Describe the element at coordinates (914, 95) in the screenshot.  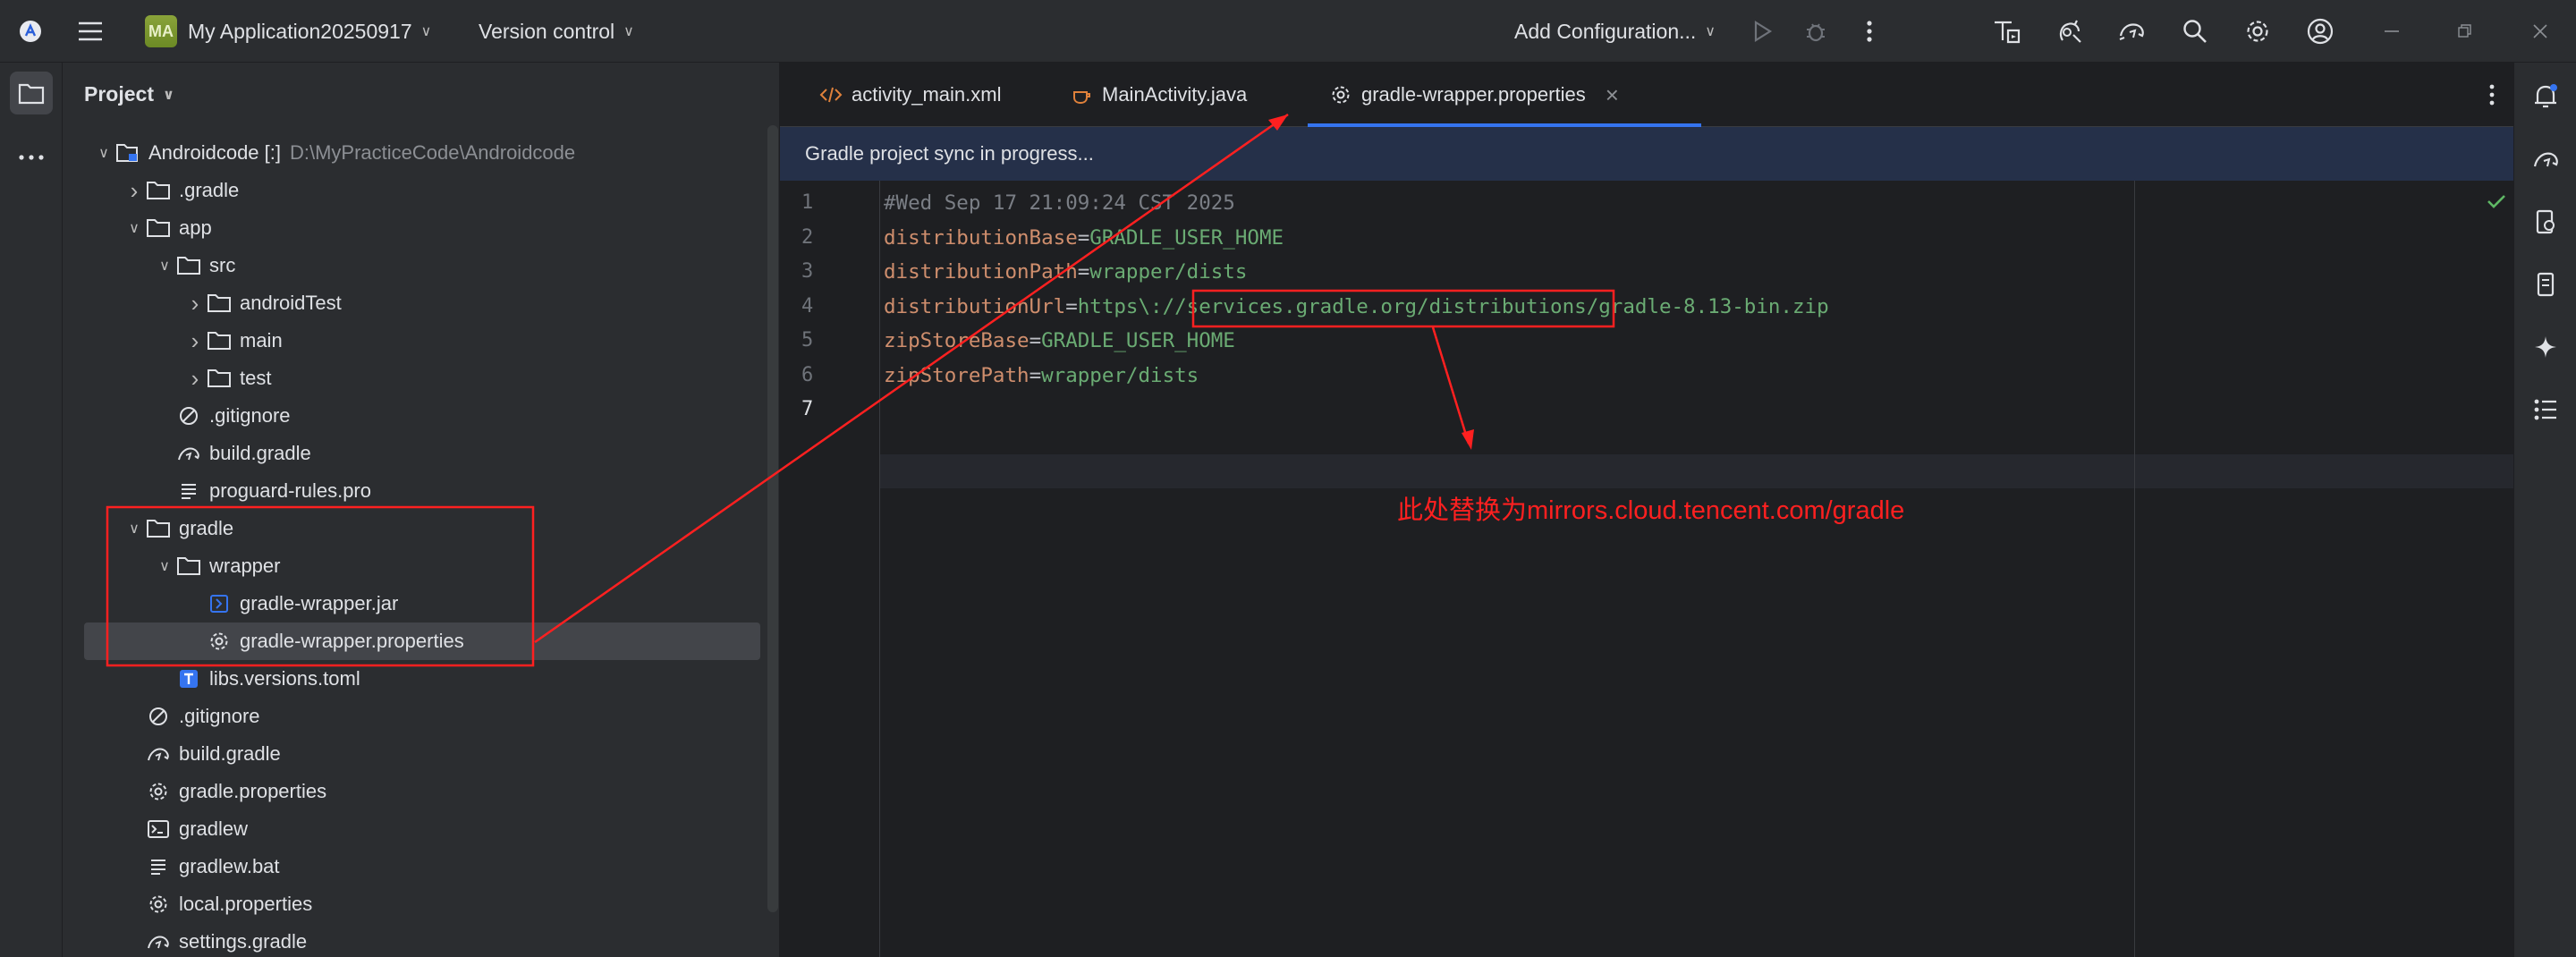
I see `editor-tab: activity_main.xml` at that location.